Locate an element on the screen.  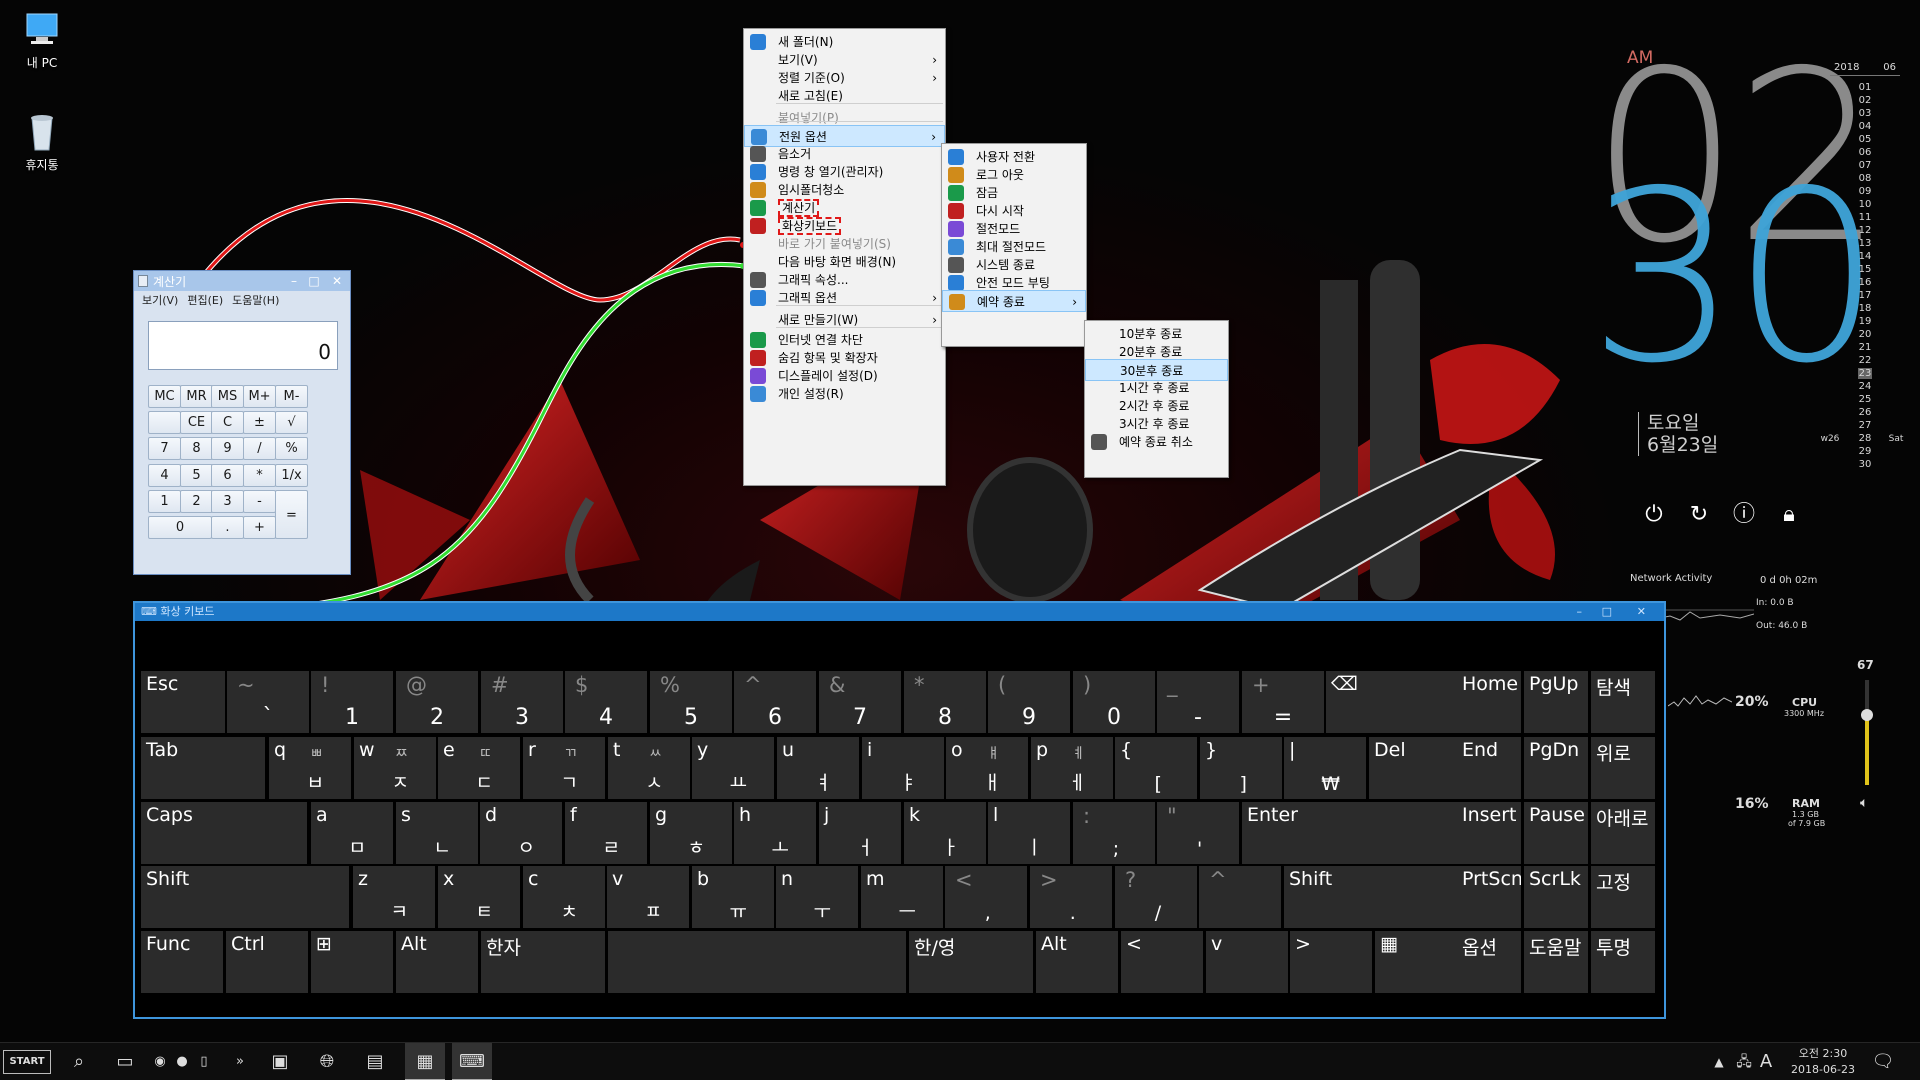
nav-key: ScrLk is located at coordinates (1556, 897).